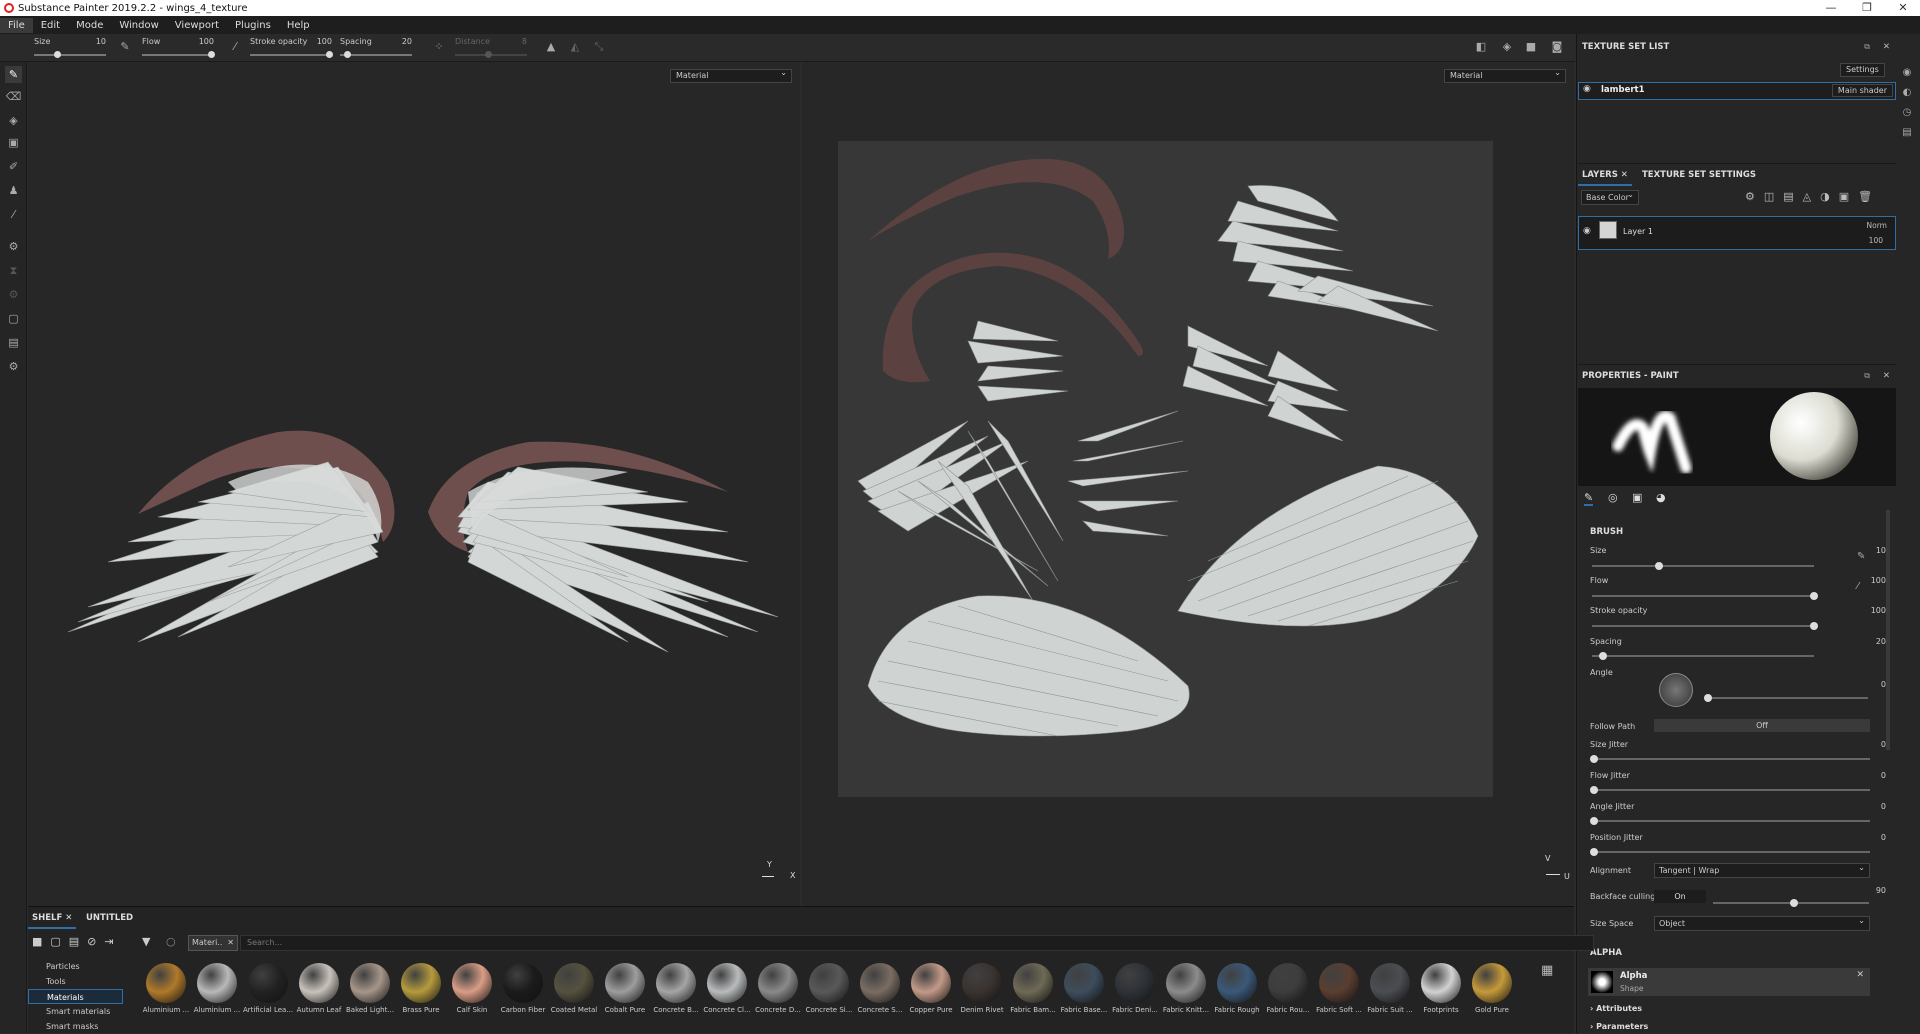 The height and width of the screenshot is (1034, 1920). I want to click on layer-visibility-eye-icon: ◉, so click(1587, 231).